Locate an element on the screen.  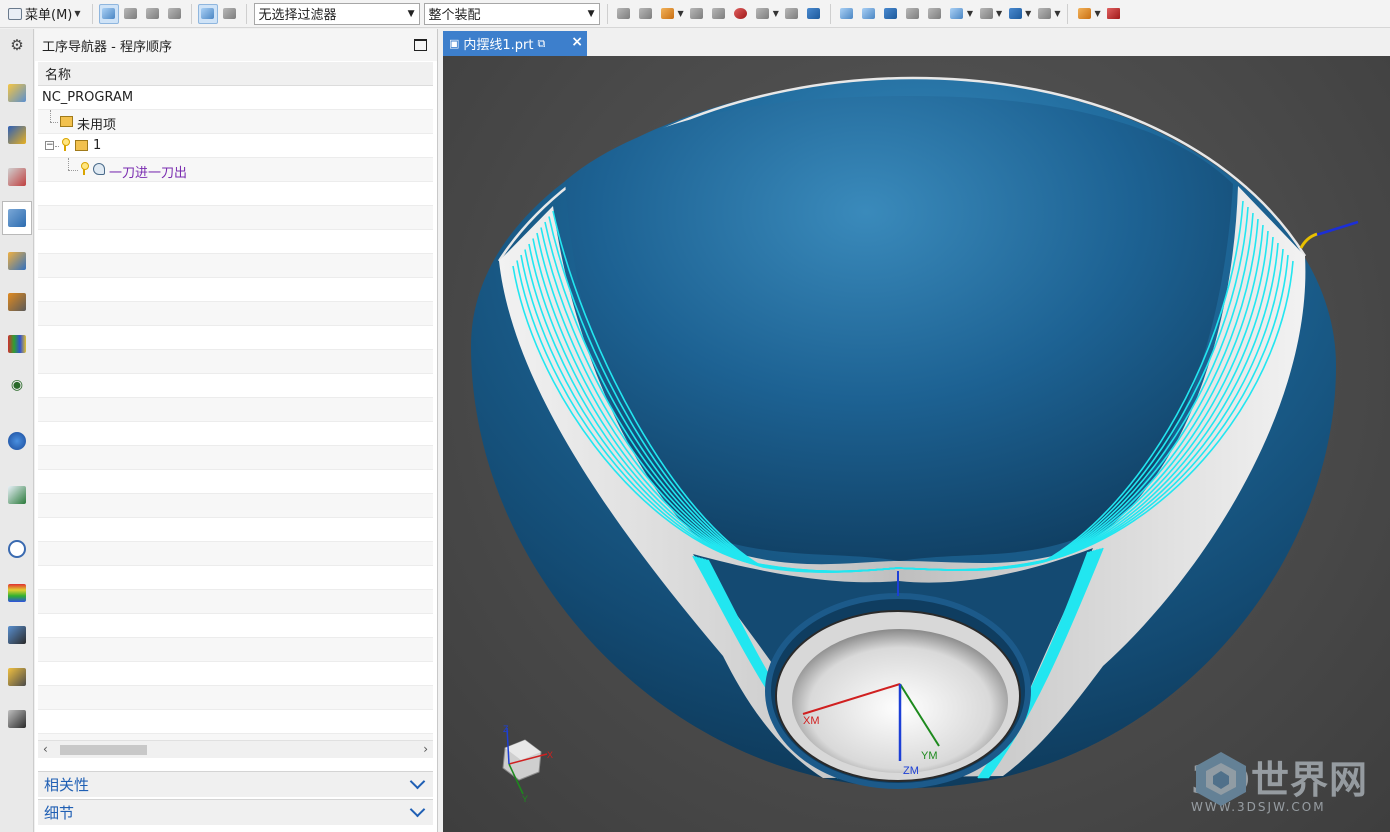
point-snap-button is located at coordinates (668, 14).